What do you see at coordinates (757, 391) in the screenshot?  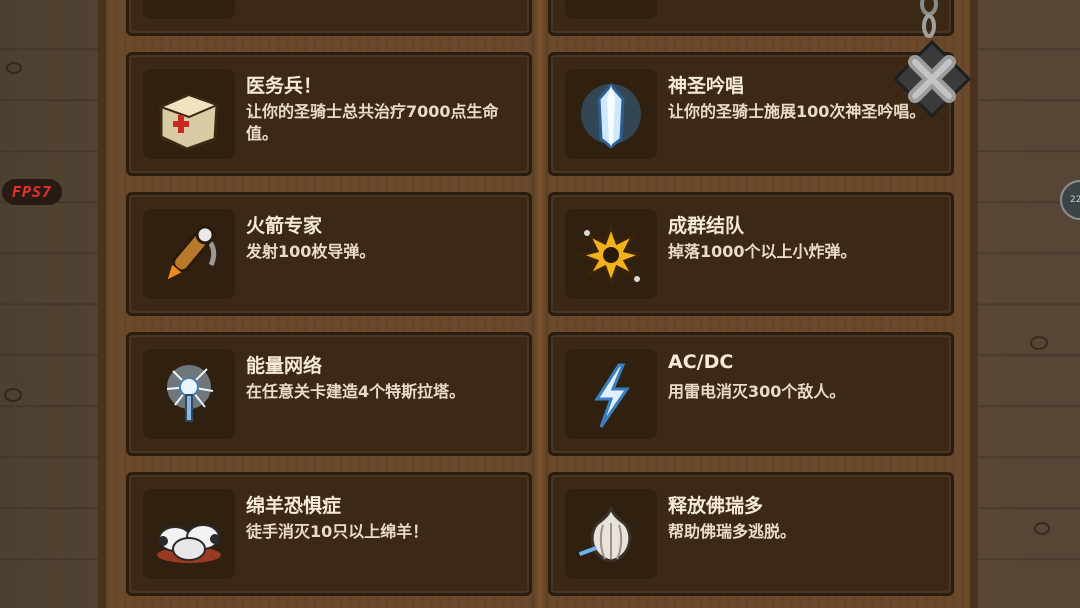 I see `achievement-description: 用雷电消灭300个敌人。` at bounding box center [757, 391].